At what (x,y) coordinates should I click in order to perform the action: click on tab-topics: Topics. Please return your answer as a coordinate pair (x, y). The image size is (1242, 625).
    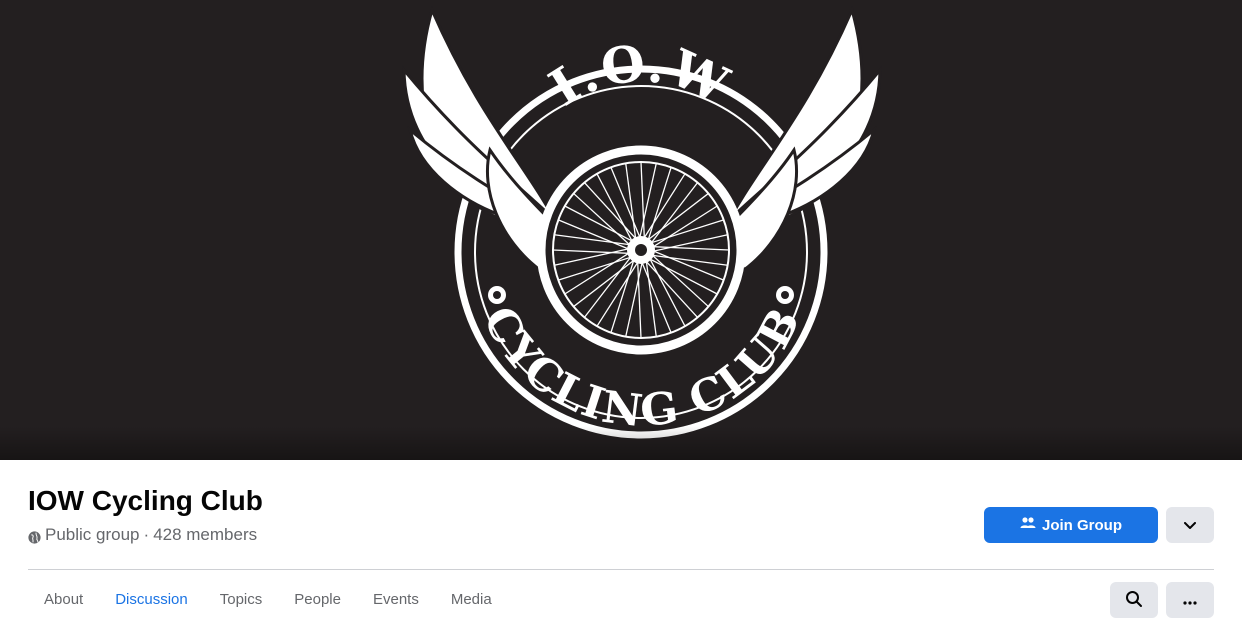
    Looking at the image, I should click on (241, 600).